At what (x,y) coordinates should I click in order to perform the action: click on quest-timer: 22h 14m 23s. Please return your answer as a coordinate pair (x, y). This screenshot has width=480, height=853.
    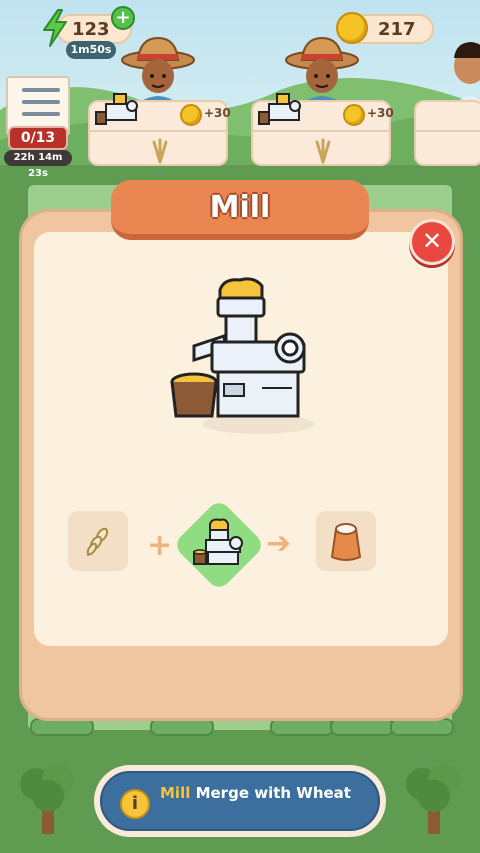
    Looking at the image, I should click on (38, 164).